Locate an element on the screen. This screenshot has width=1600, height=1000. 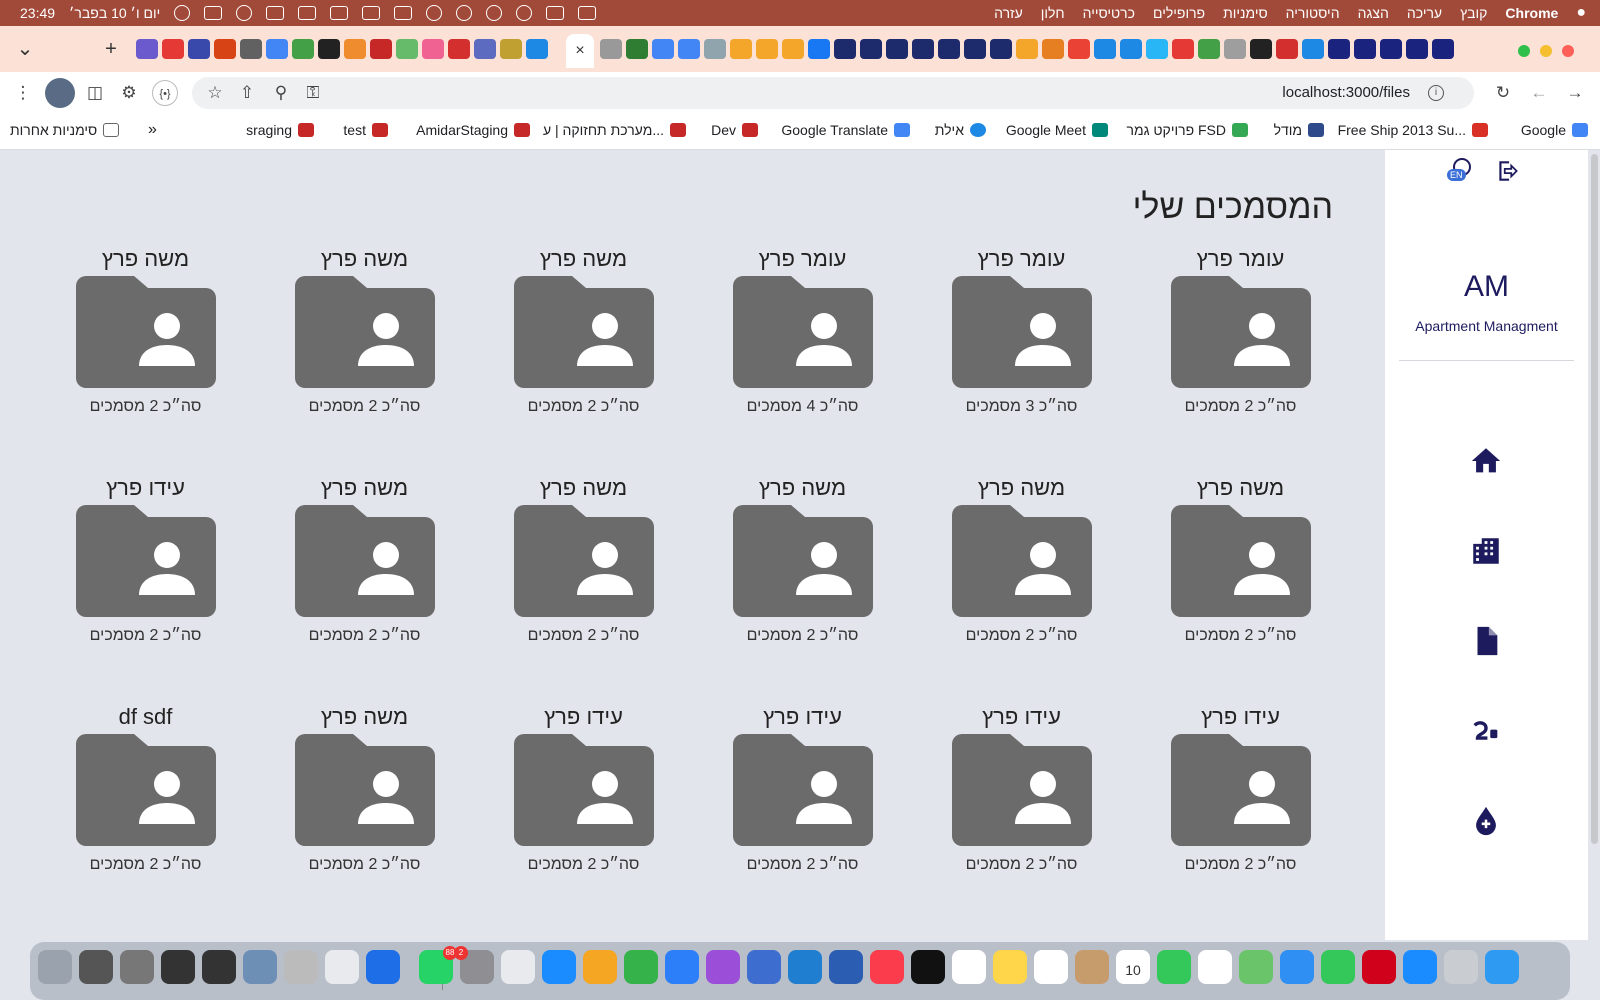
numbers-icon is located at coordinates (641, 967).